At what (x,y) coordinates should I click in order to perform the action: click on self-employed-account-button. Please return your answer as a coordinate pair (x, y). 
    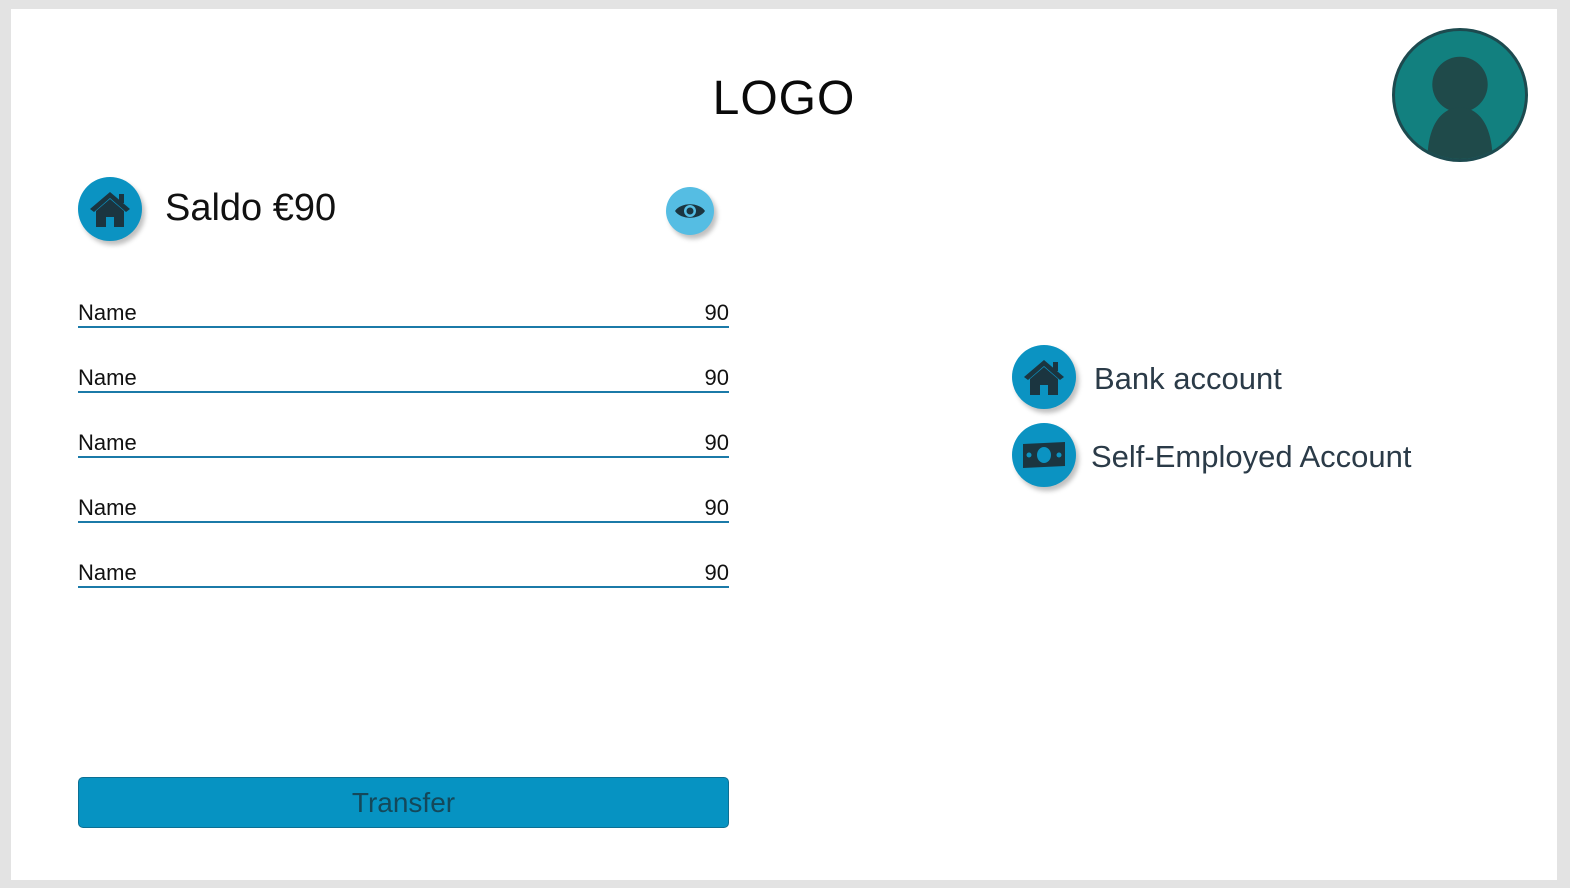
    Looking at the image, I should click on (1044, 455).